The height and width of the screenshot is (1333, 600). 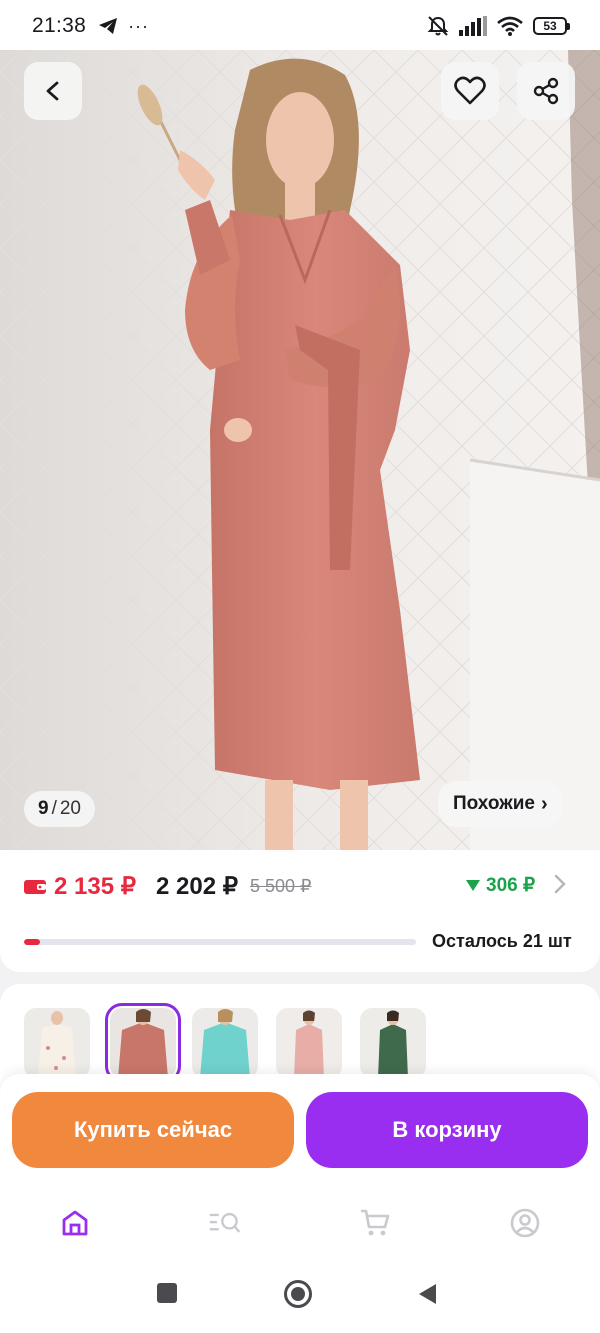 I want to click on home-icon, so click(x=75, y=1223).